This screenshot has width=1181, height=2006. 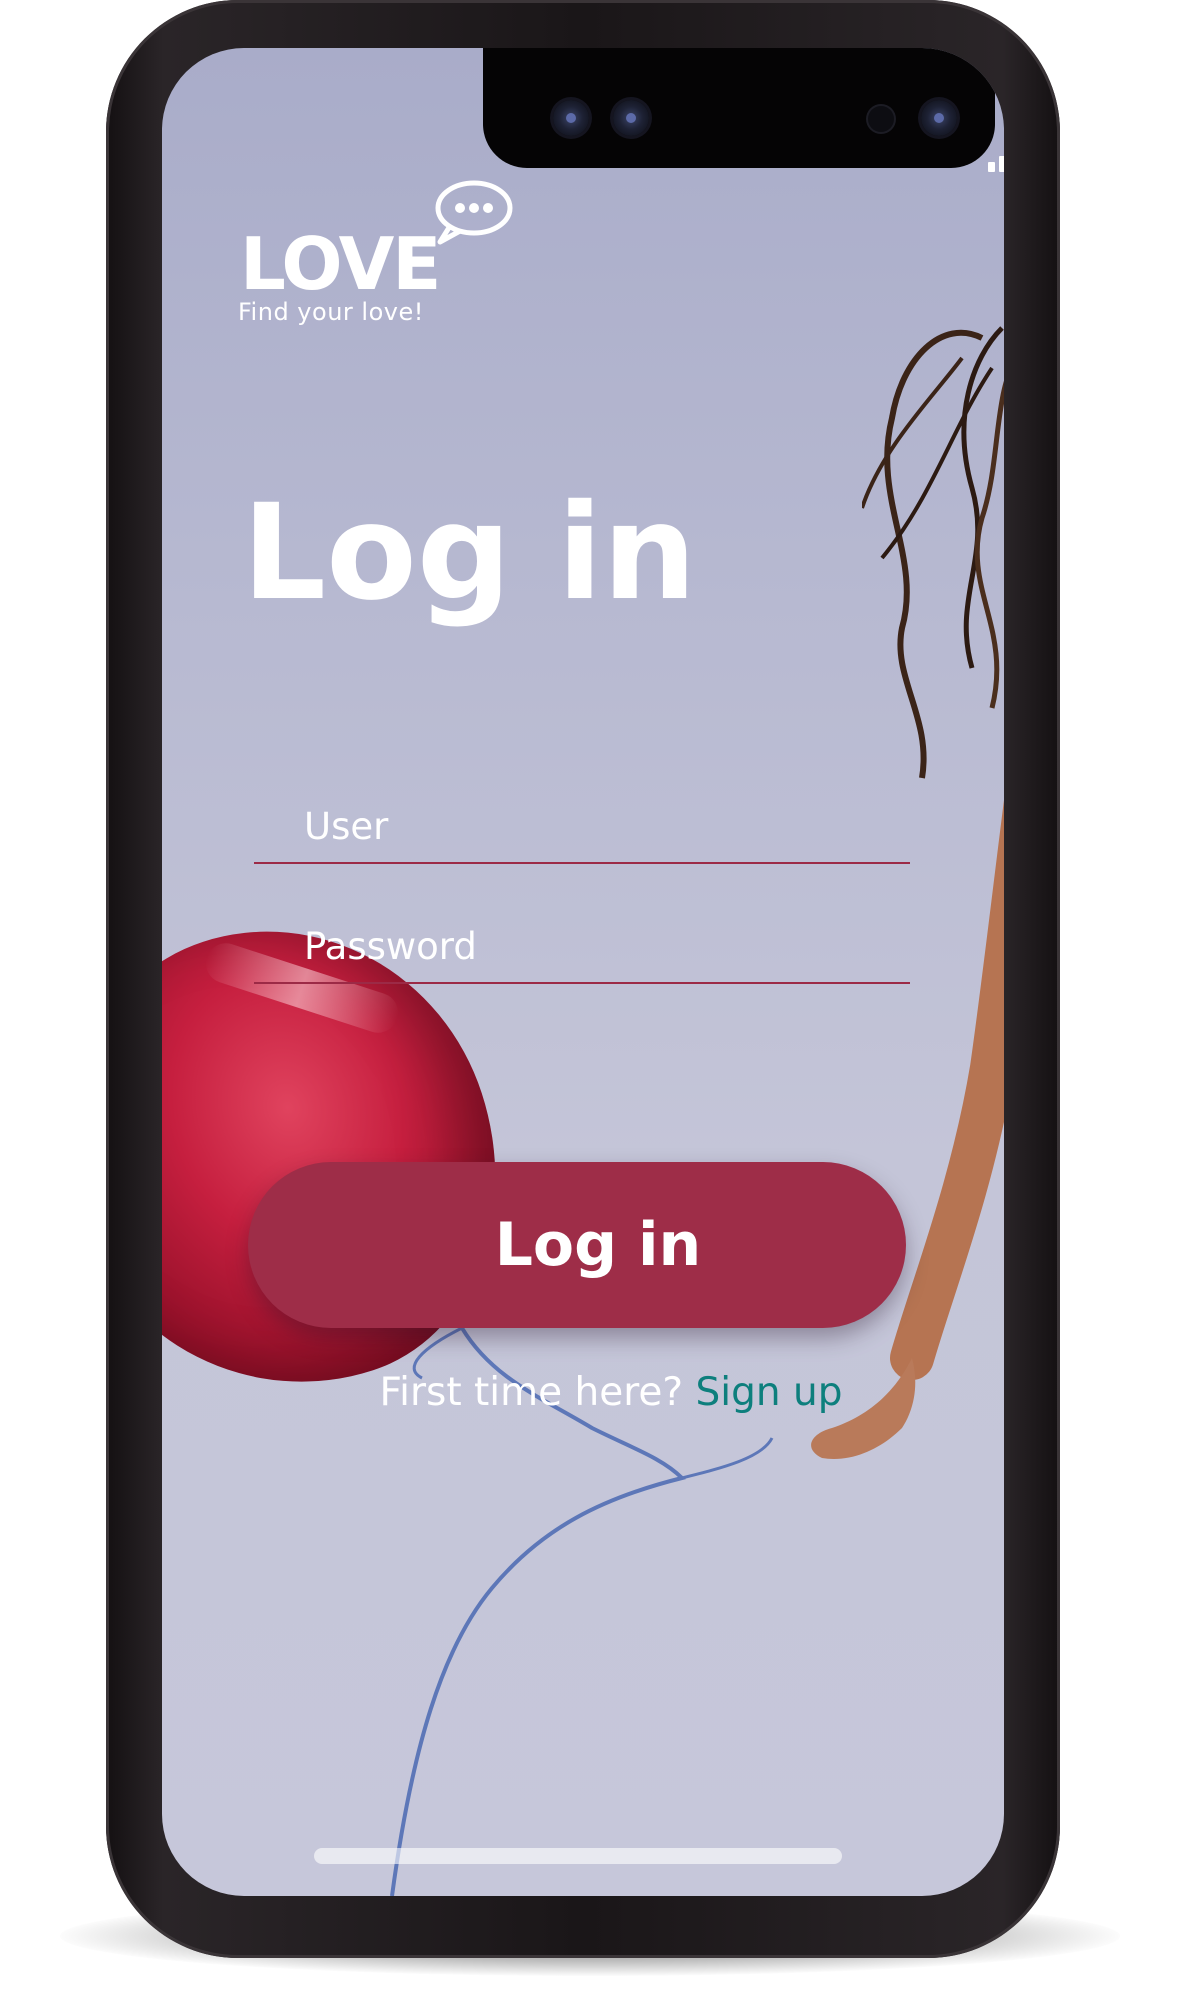 What do you see at coordinates (331, 312) in the screenshot?
I see `logo-tagline: Find your love!` at bounding box center [331, 312].